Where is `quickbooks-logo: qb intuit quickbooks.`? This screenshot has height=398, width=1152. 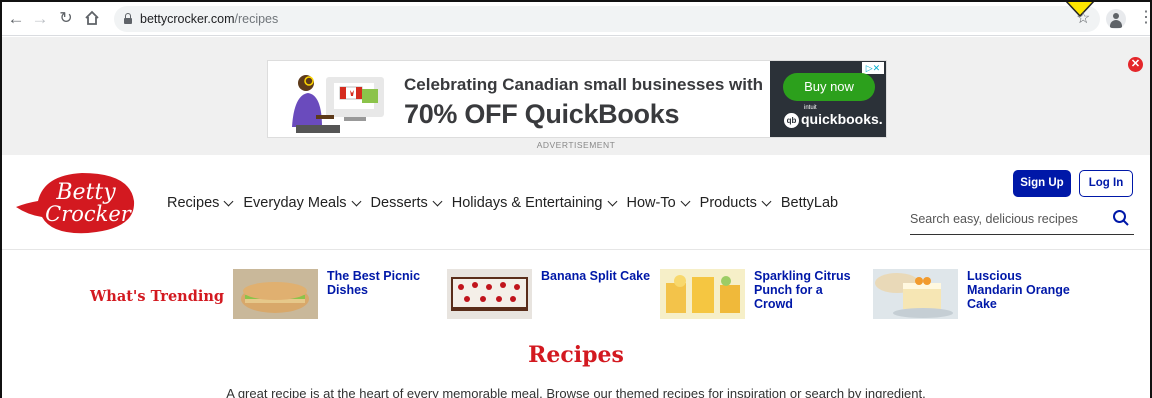
quickbooks-logo: qb intuit quickbooks. is located at coordinates (833, 116).